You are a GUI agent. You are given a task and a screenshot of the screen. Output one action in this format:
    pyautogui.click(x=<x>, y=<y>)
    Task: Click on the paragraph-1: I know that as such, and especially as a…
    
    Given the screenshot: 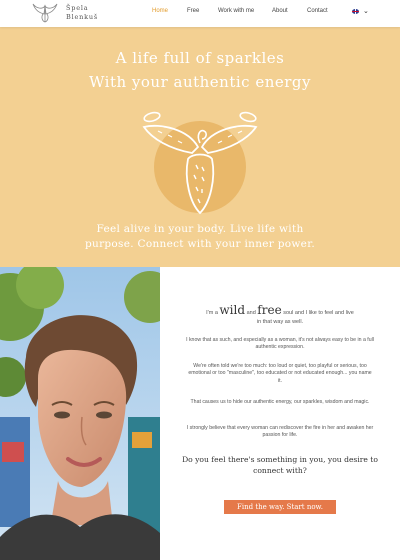 What is the action you would take?
    pyautogui.click(x=280, y=344)
    